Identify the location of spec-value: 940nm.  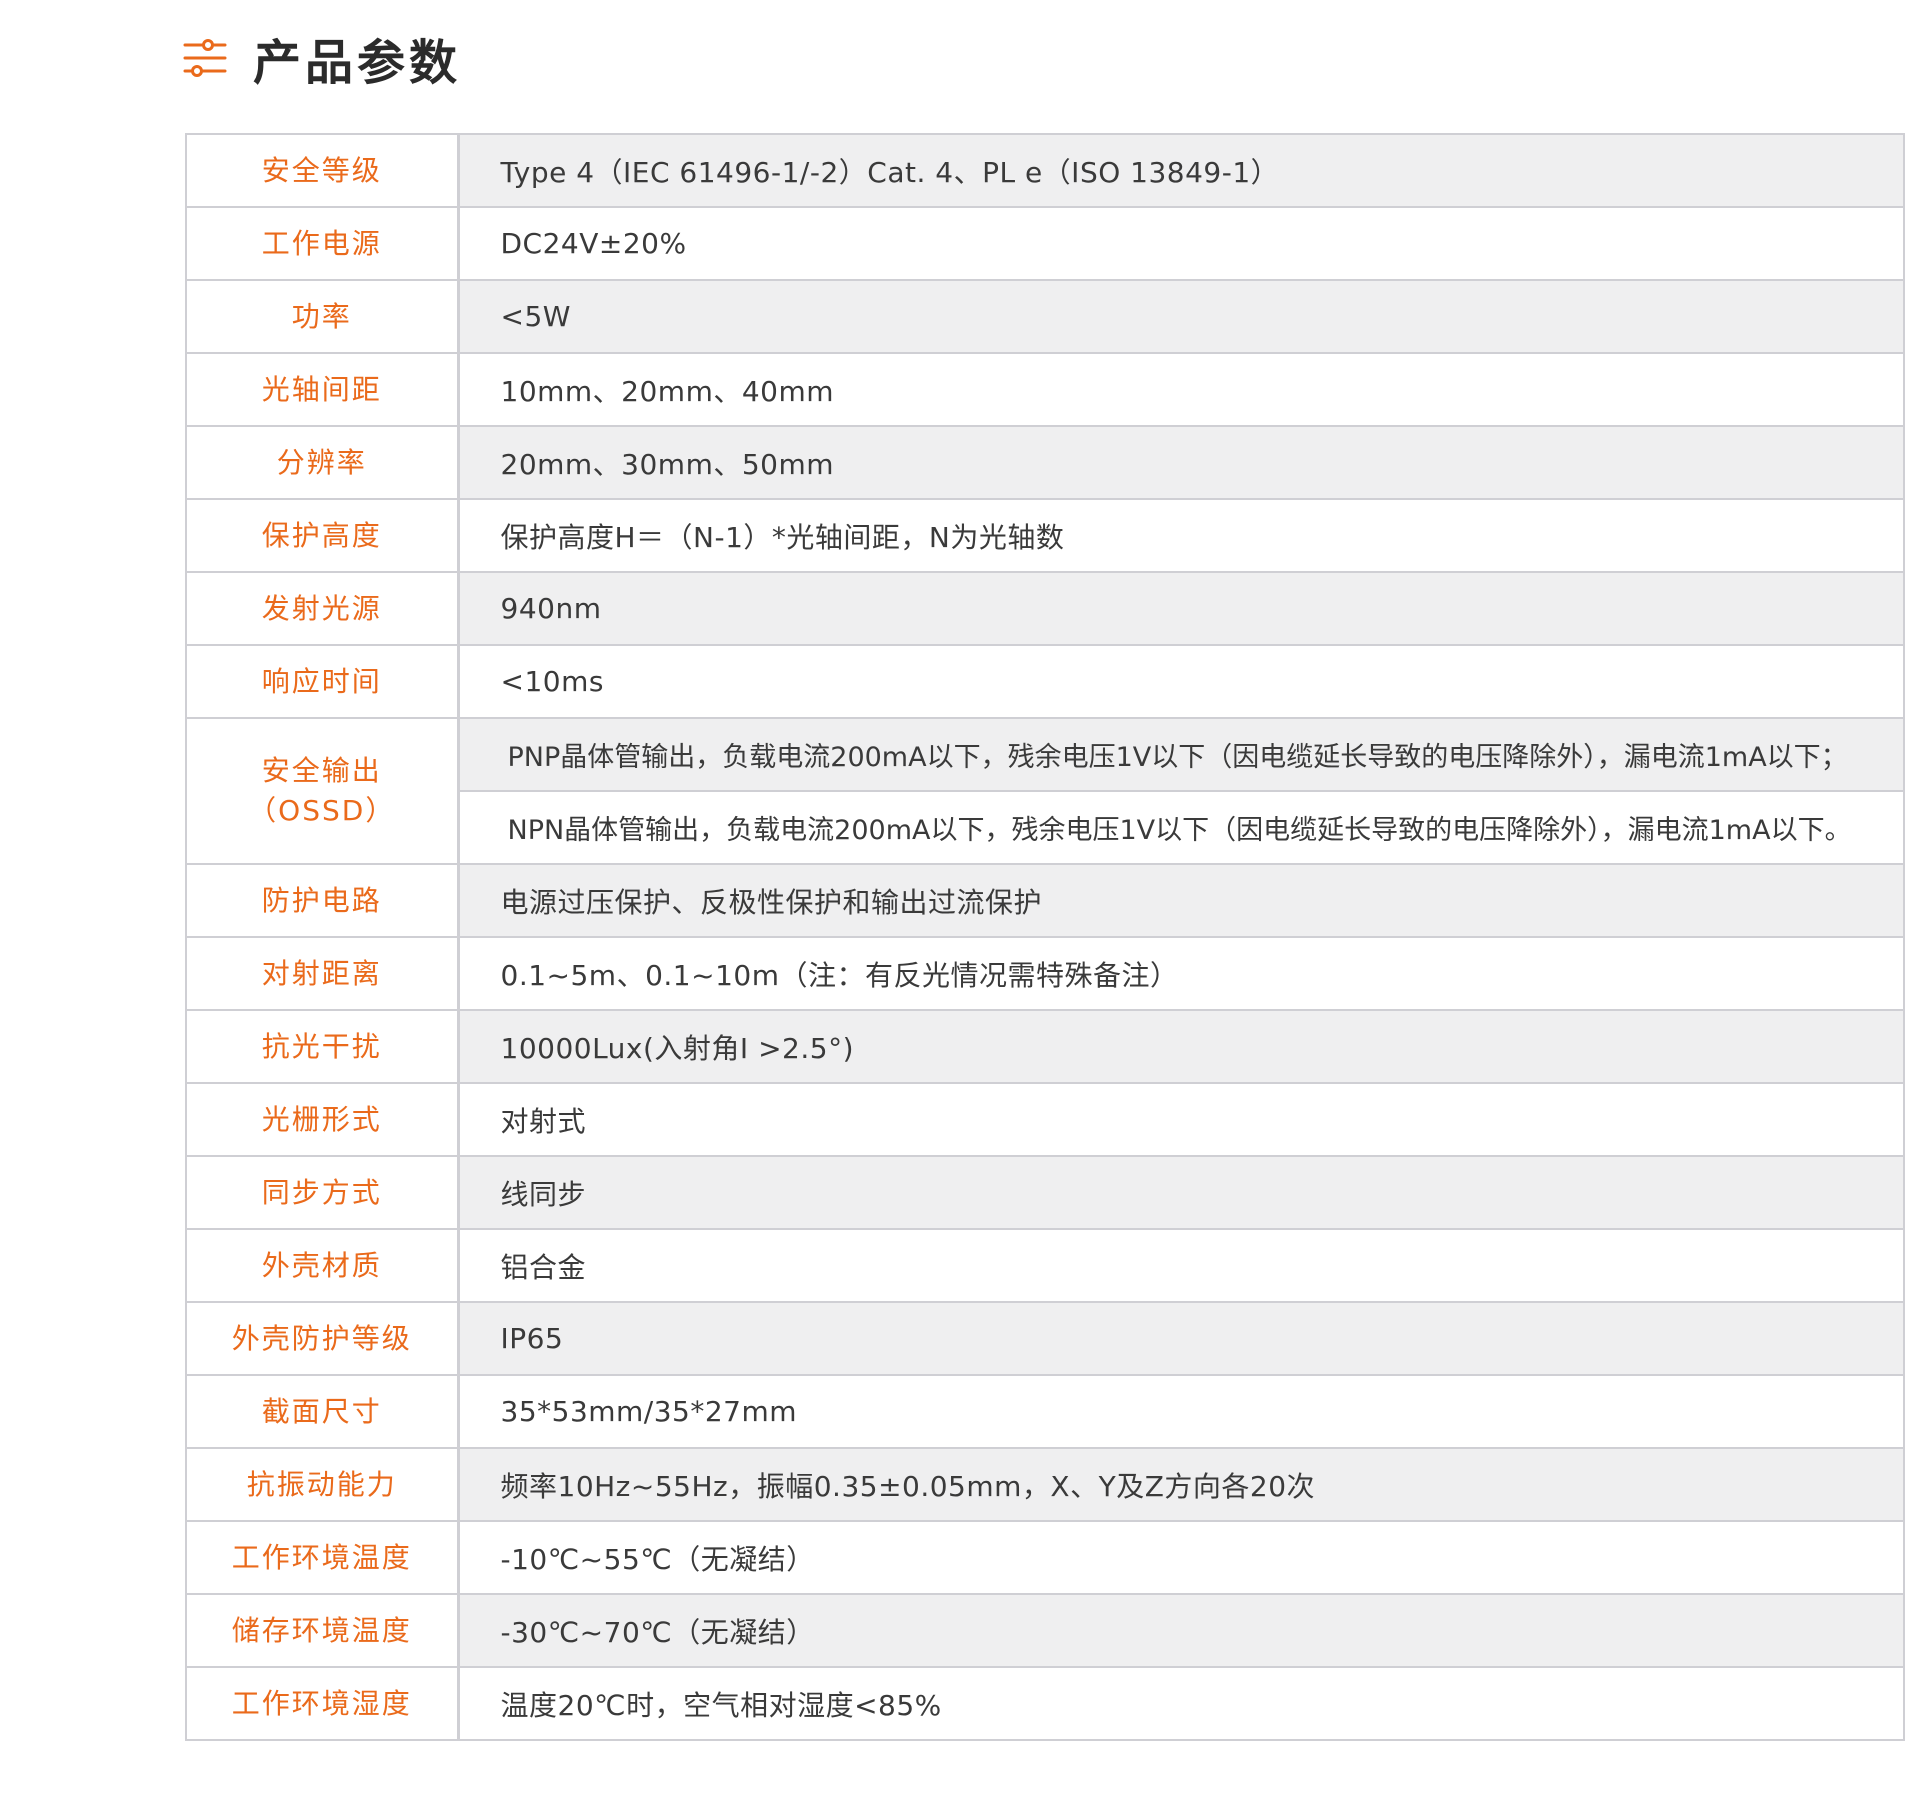
(1181, 608).